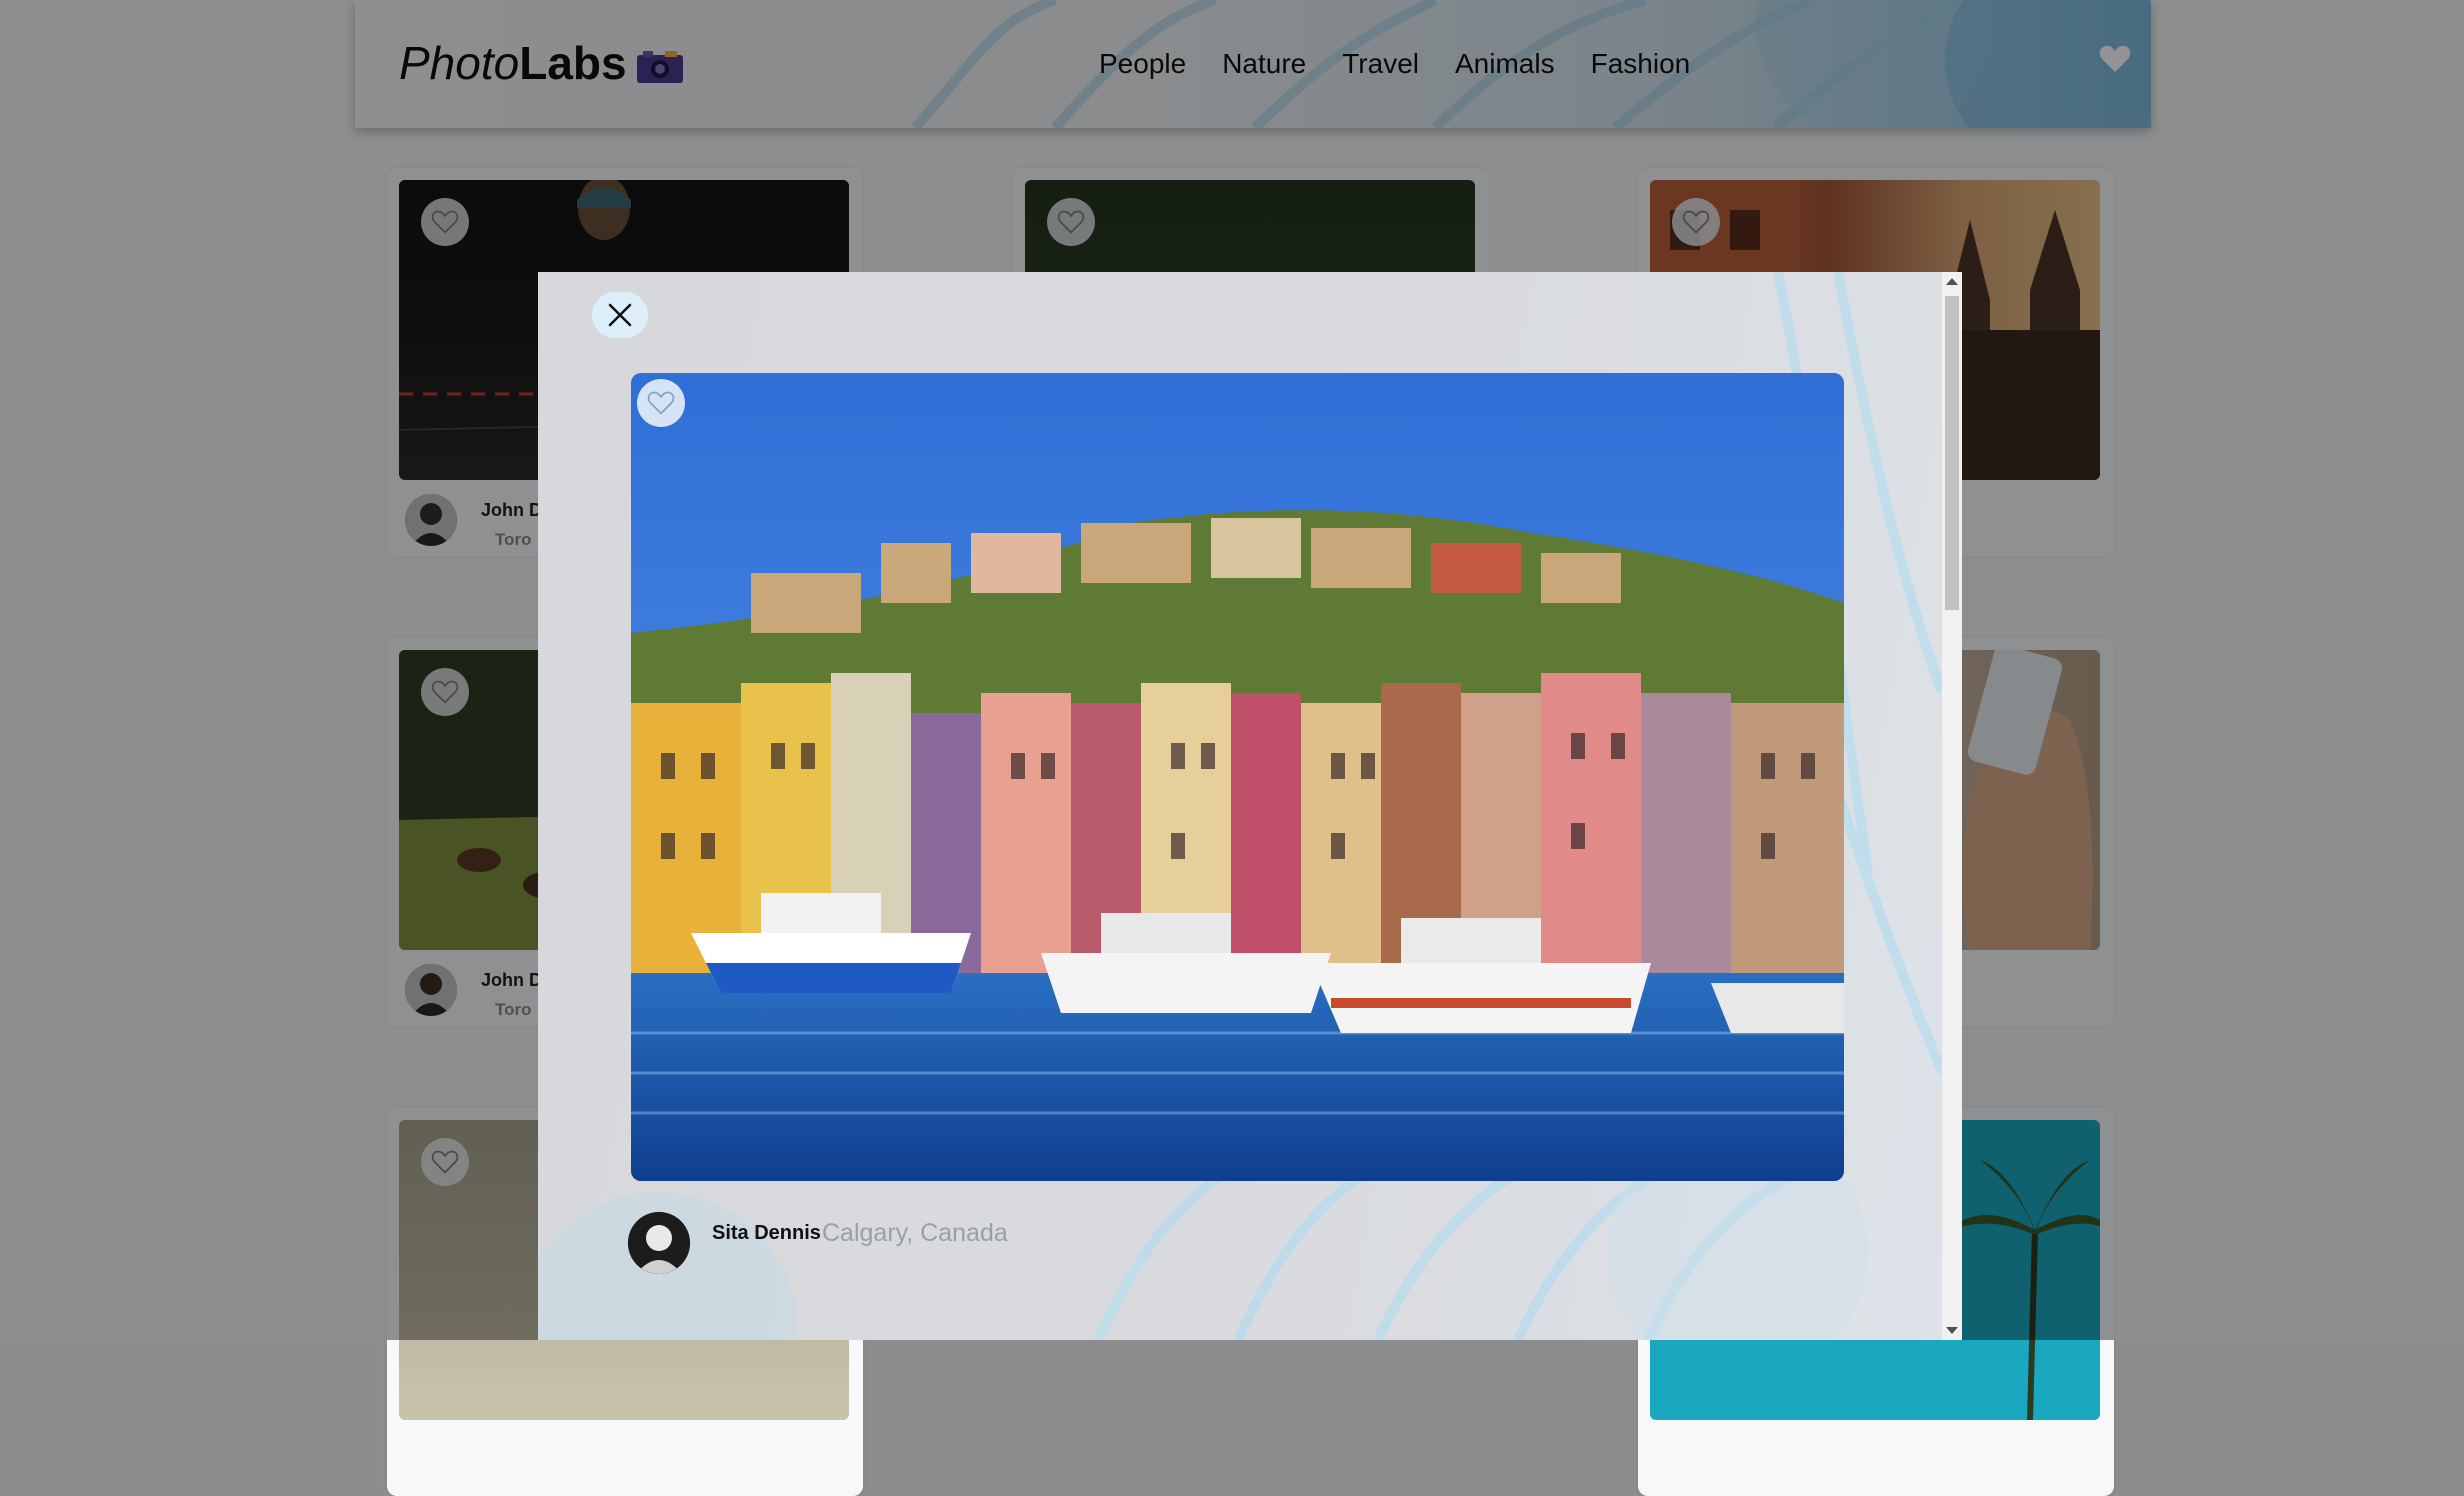 The width and height of the screenshot is (2464, 1496). I want to click on scroll-thumb, so click(1952, 453).